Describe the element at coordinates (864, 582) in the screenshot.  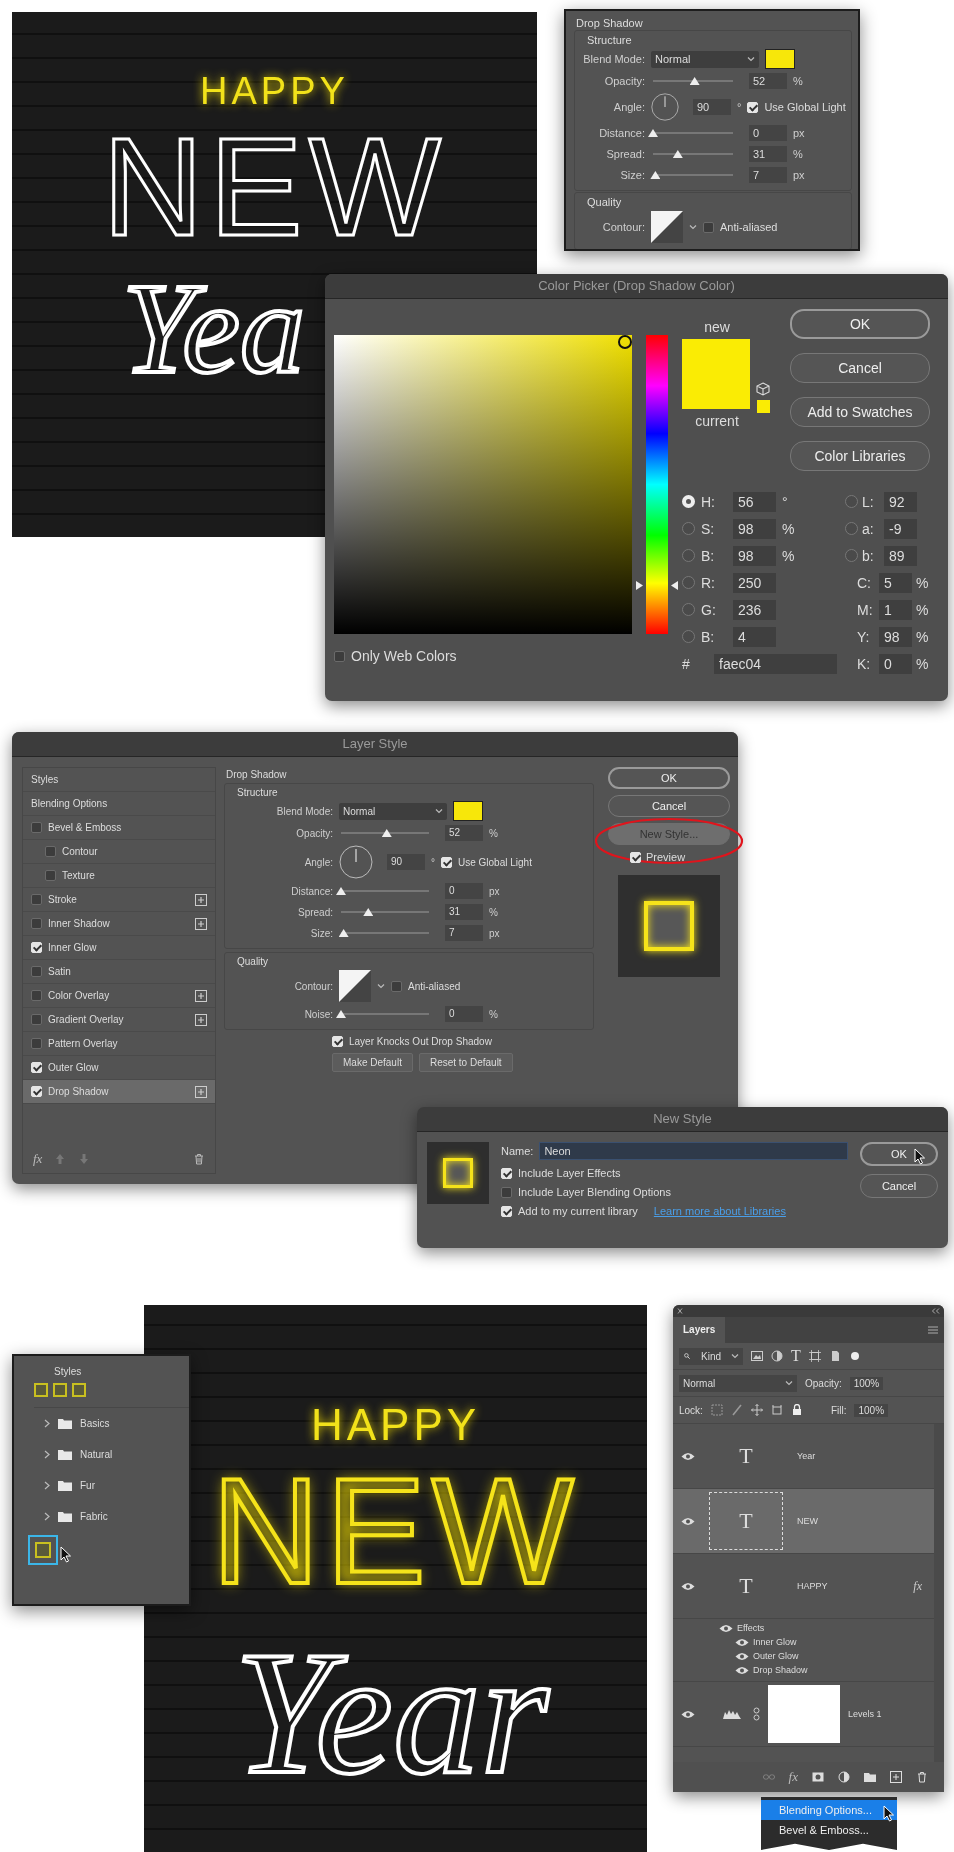
I see `field-label: C:` at that location.